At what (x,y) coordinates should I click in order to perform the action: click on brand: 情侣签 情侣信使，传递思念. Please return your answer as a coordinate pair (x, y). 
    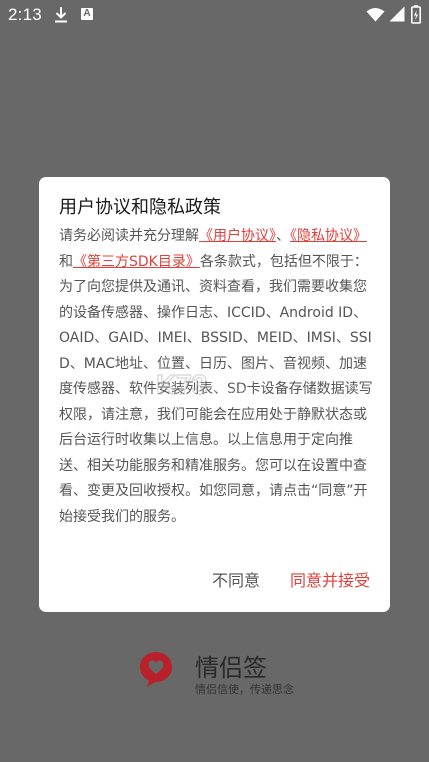
    Looking at the image, I should click on (228, 673).